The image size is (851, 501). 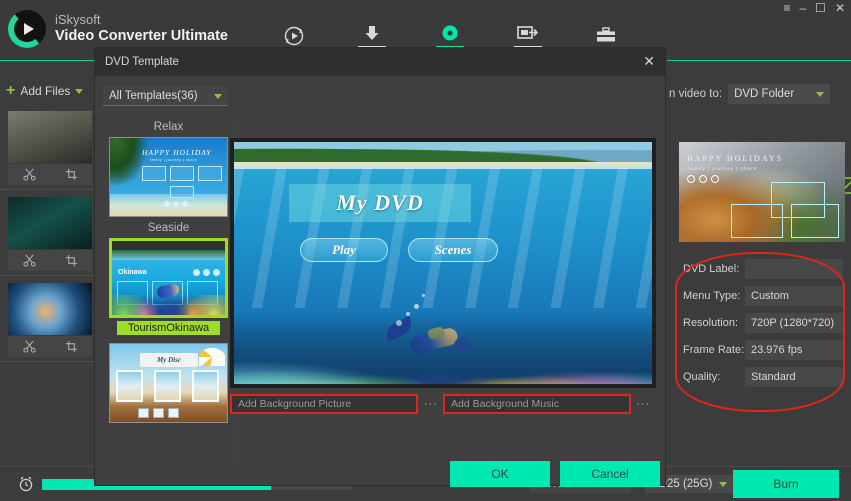 I want to click on output-format-select: DVD Folder, so click(x=779, y=94).